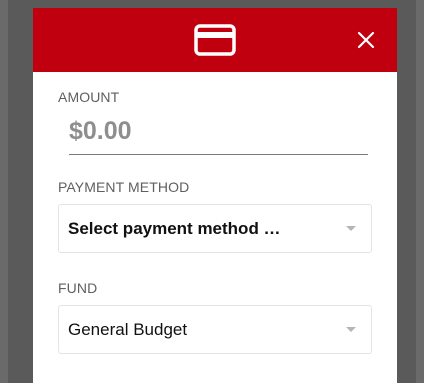 The image size is (424, 383). What do you see at coordinates (124, 187) in the screenshot?
I see `payment-method-label: PAYMENT METHOD` at bounding box center [124, 187].